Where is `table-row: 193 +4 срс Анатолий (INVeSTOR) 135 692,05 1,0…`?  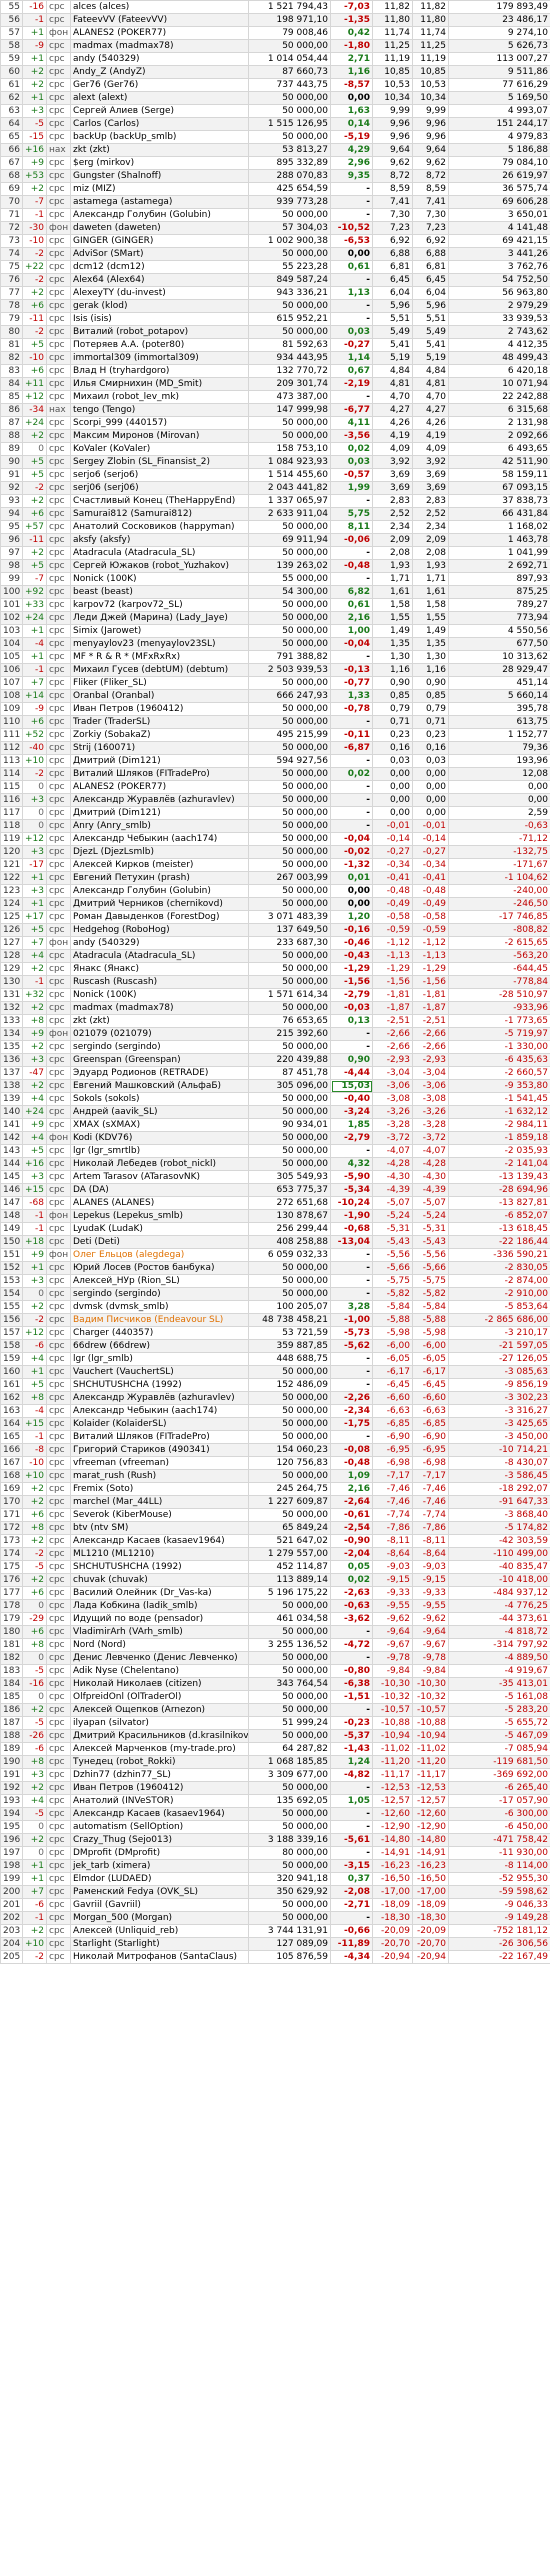
table-row: 193 +4 срс Анатолий (INVeSTOR) 135 692,05 1,0… is located at coordinates (275, 1801).